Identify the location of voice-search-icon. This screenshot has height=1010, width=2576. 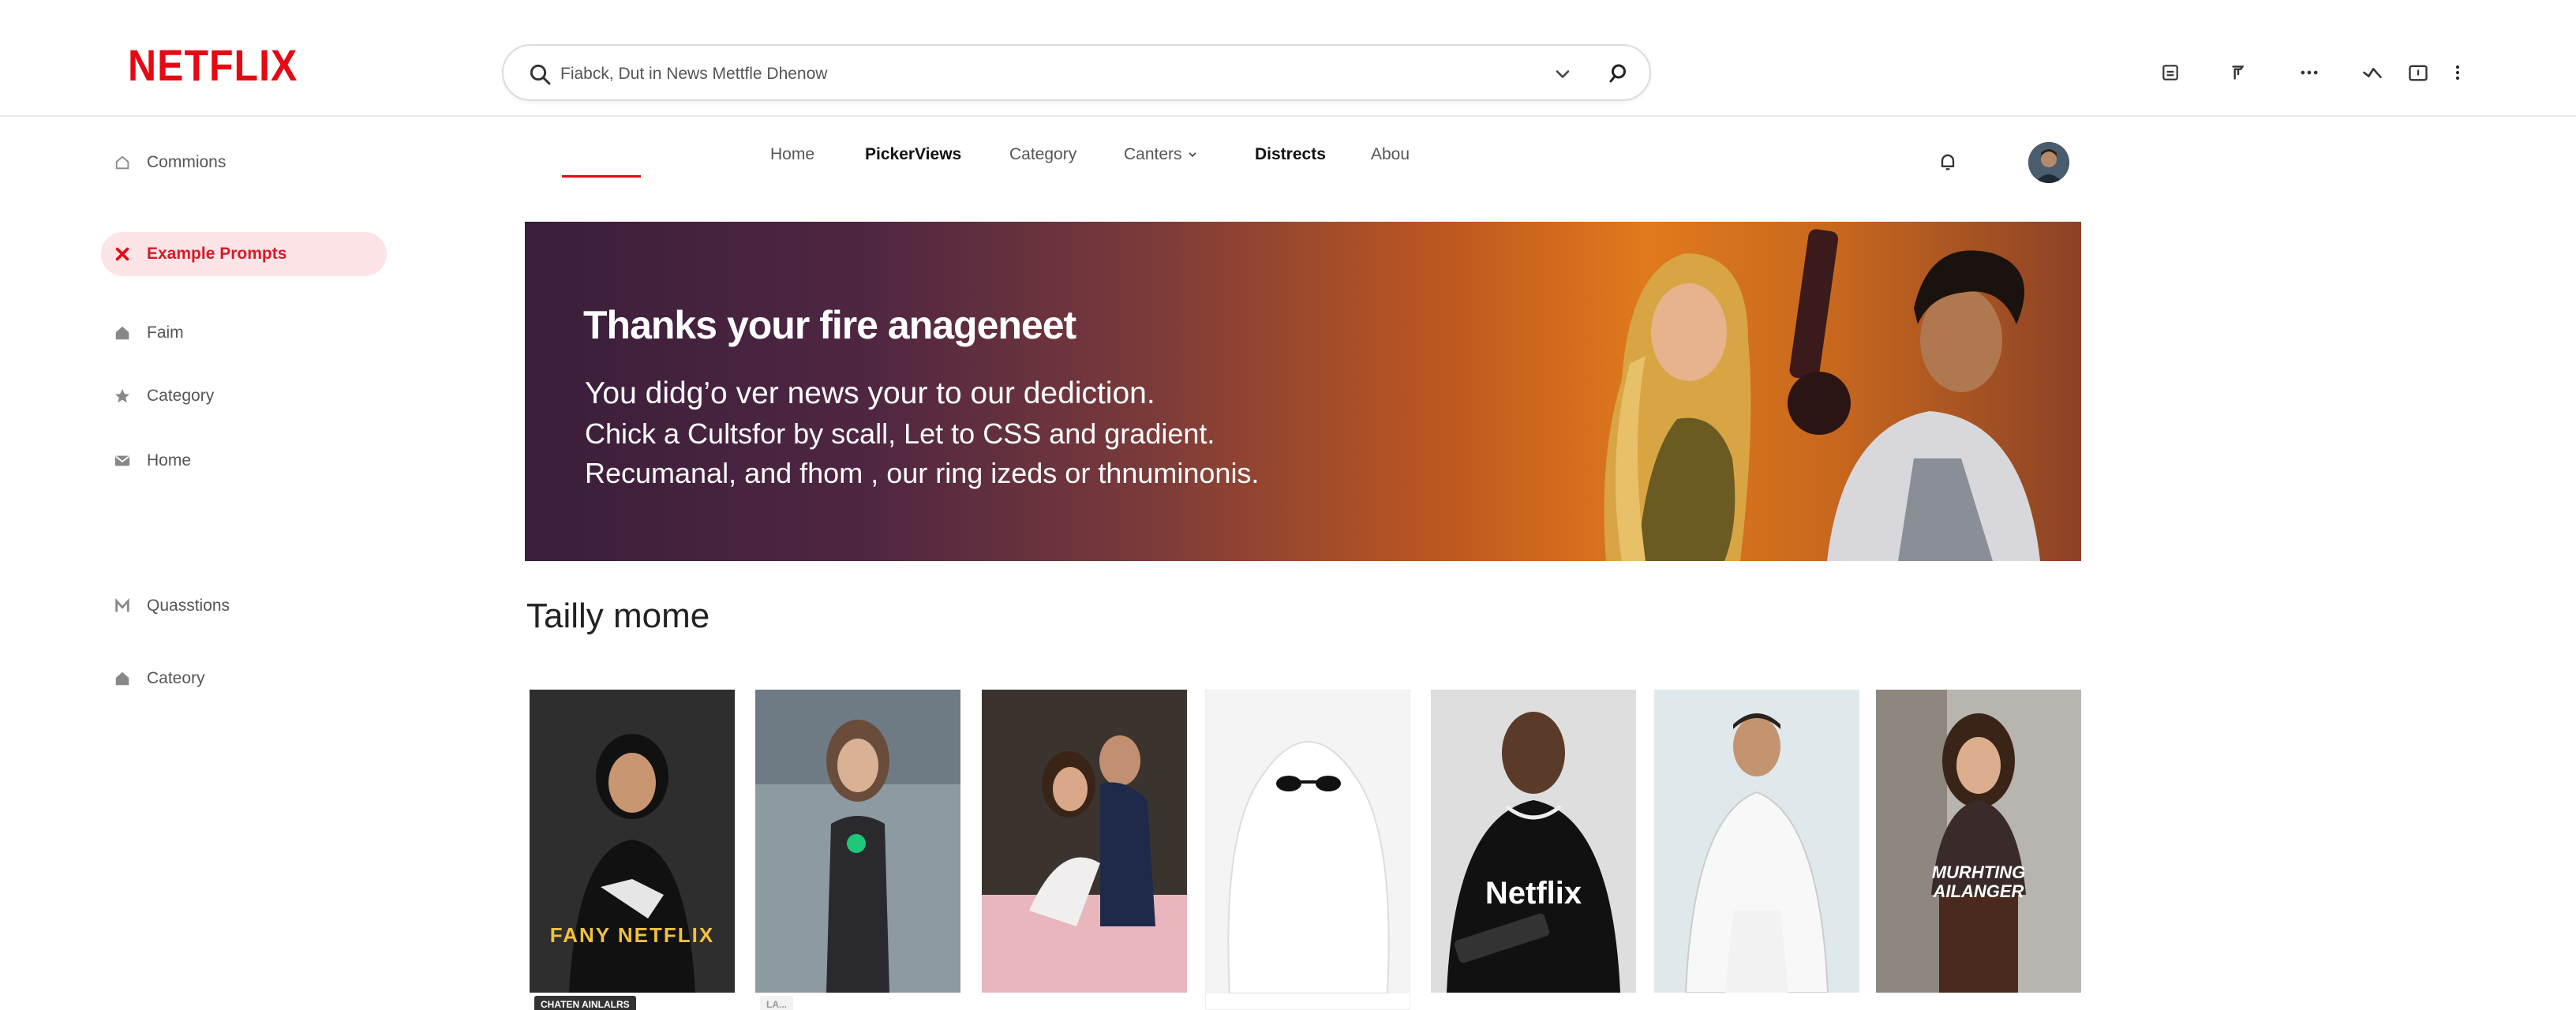
(1619, 73).